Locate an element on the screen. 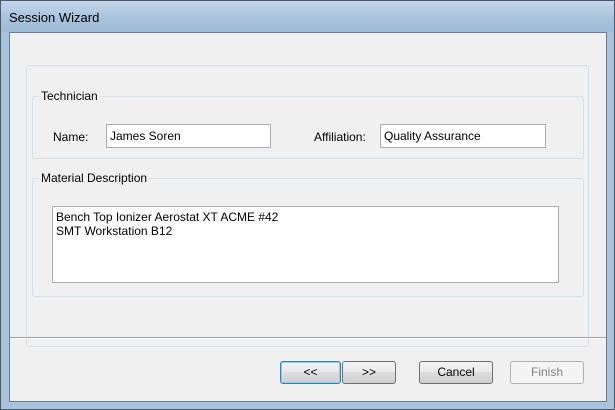 The image size is (615, 410). affiliation-field is located at coordinates (463, 136).